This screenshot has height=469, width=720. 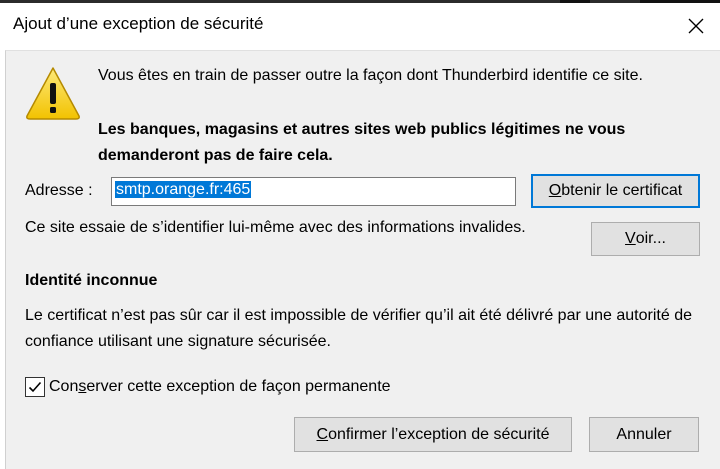 I want to click on button-label: btenir le certificat, so click(x=622, y=190).